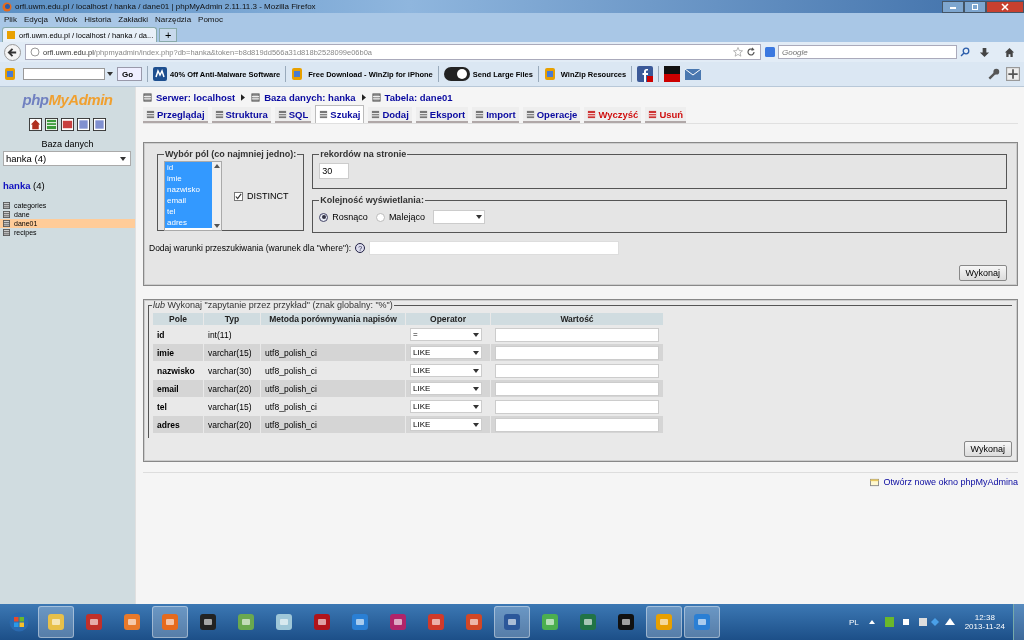 Image resolution: width=1024 pixels, height=640 pixels. Describe the element at coordinates (10, 19) in the screenshot. I see `menu-item: Plik` at that location.